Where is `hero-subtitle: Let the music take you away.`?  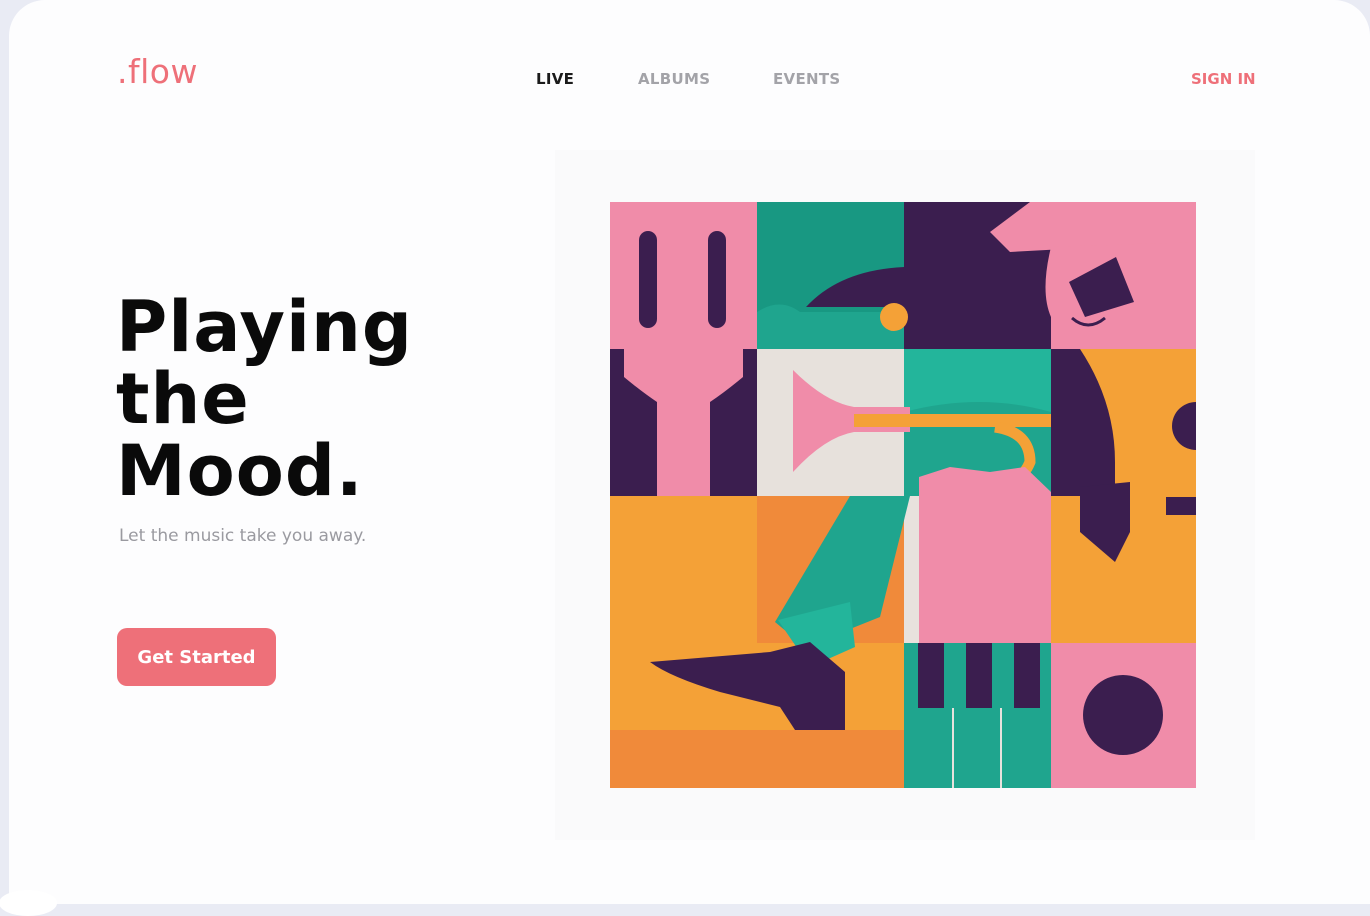 hero-subtitle: Let the music take you away. is located at coordinates (243, 536).